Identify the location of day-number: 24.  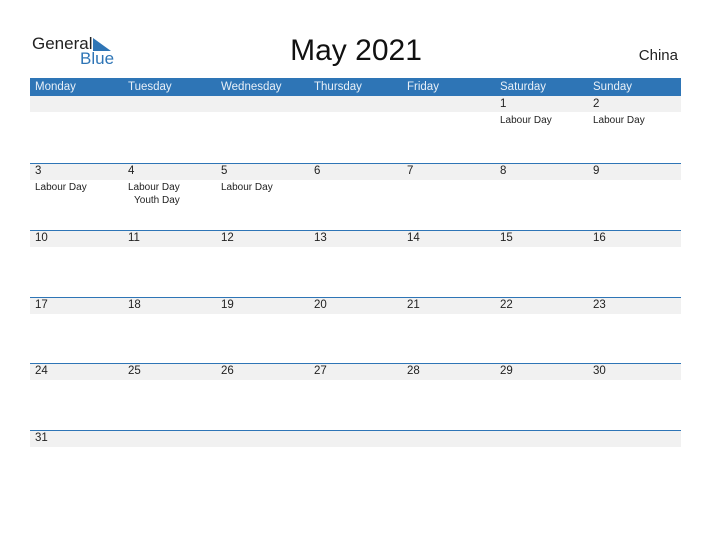
(41, 371).